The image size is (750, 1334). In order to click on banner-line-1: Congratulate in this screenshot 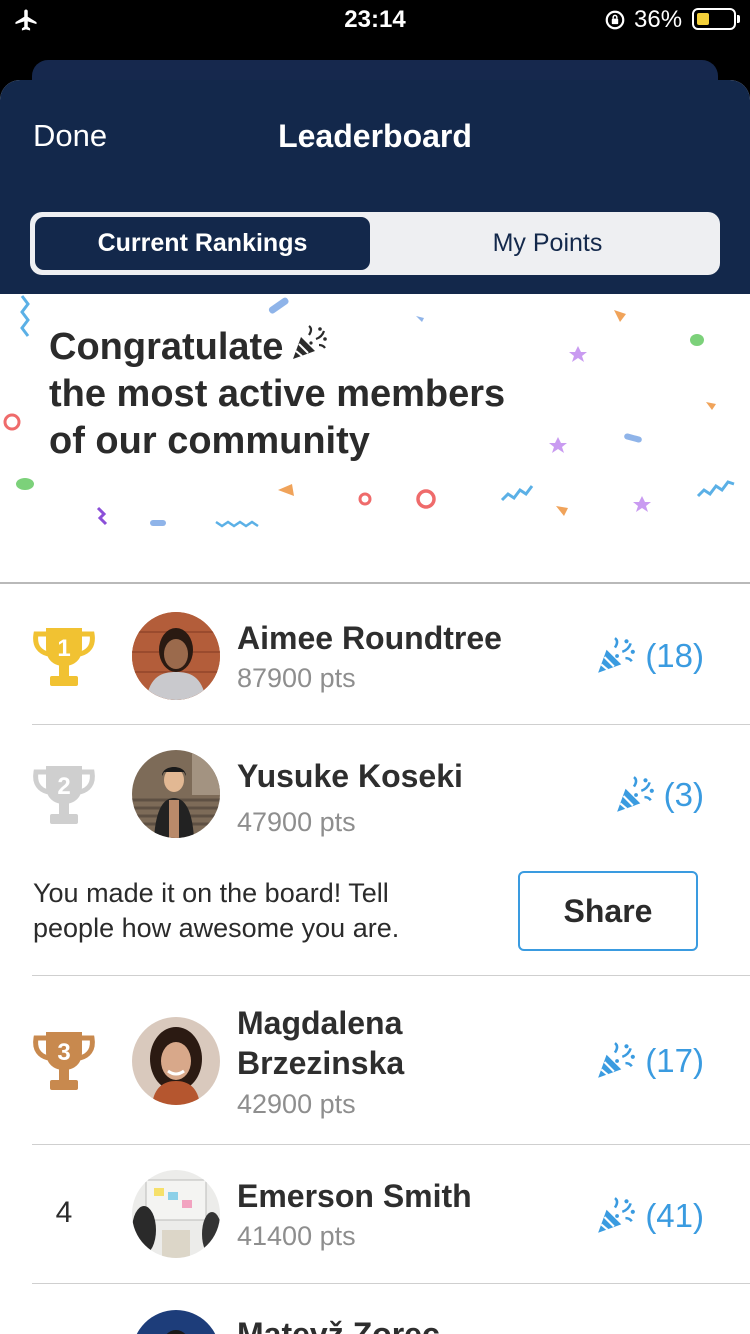, I will do `click(166, 347)`.